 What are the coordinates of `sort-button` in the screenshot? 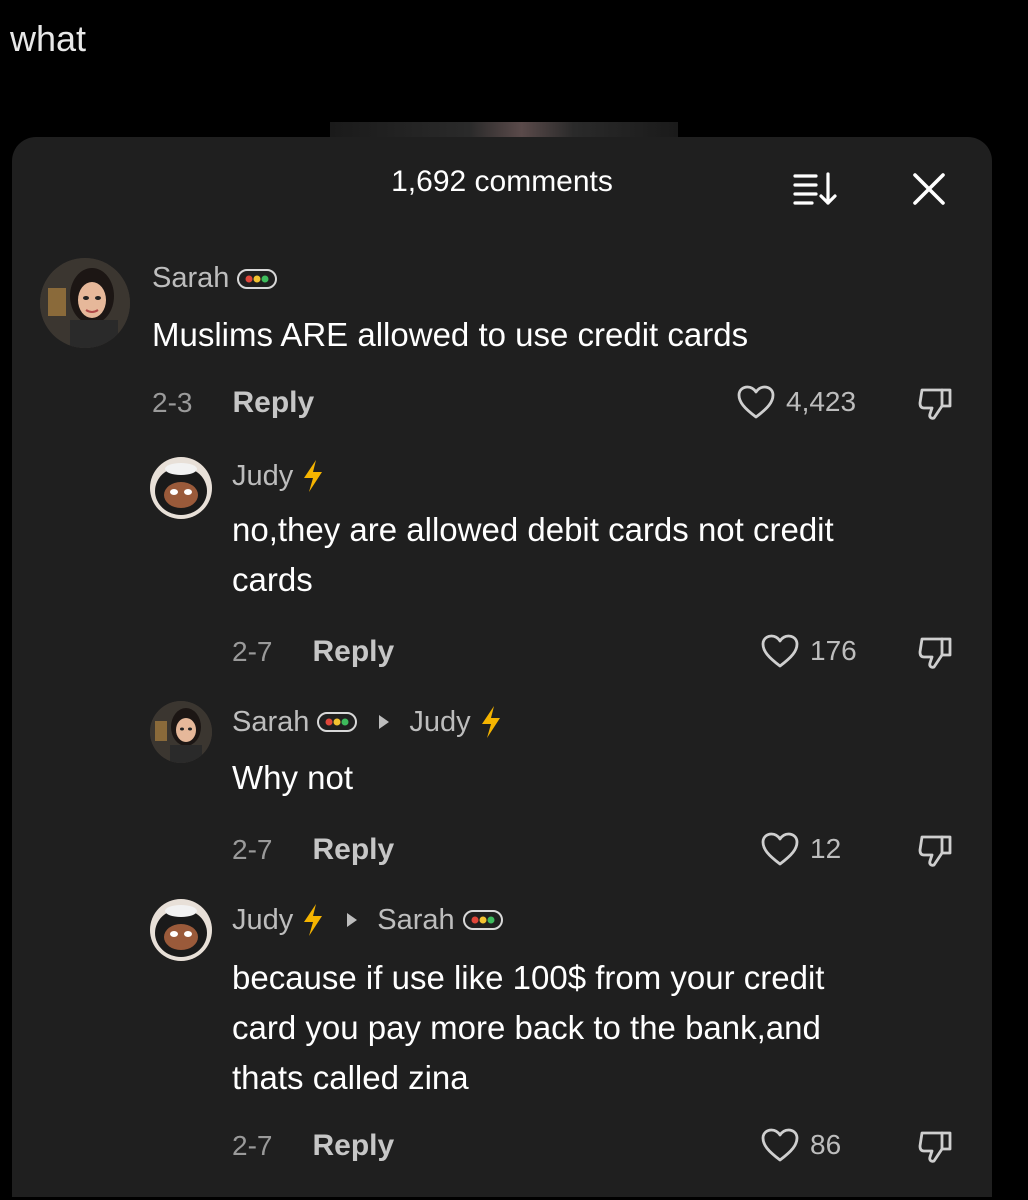 It's located at (817, 189).